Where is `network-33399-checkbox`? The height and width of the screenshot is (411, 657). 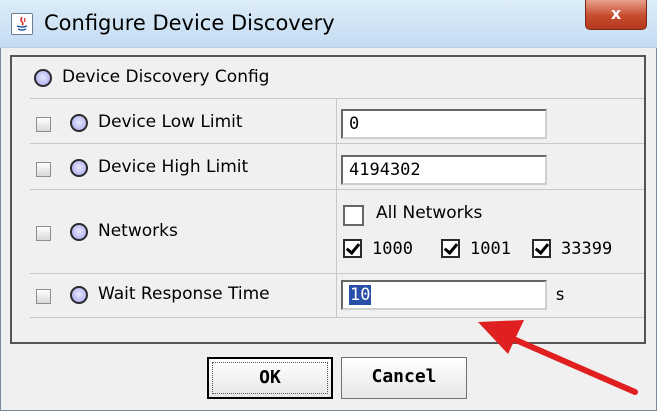 network-33399-checkbox is located at coordinates (541, 248).